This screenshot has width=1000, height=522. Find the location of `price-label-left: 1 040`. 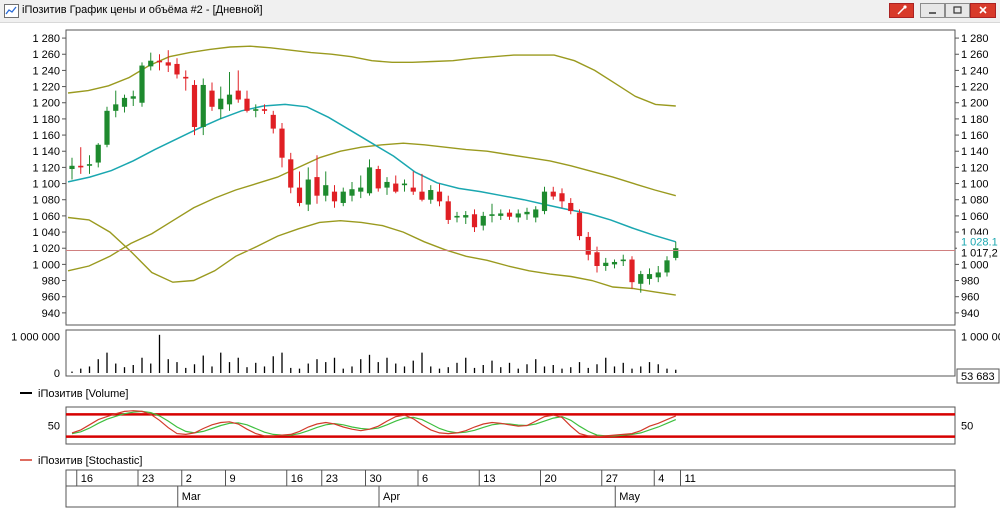

price-label-left: 1 040 is located at coordinates (46, 233).